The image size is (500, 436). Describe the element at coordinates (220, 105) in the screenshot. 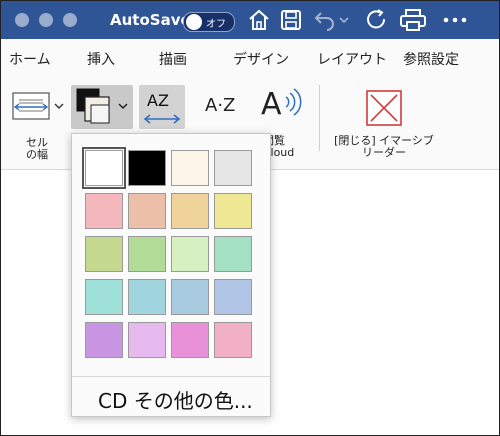

I see `syllables-label: A·Z` at that location.